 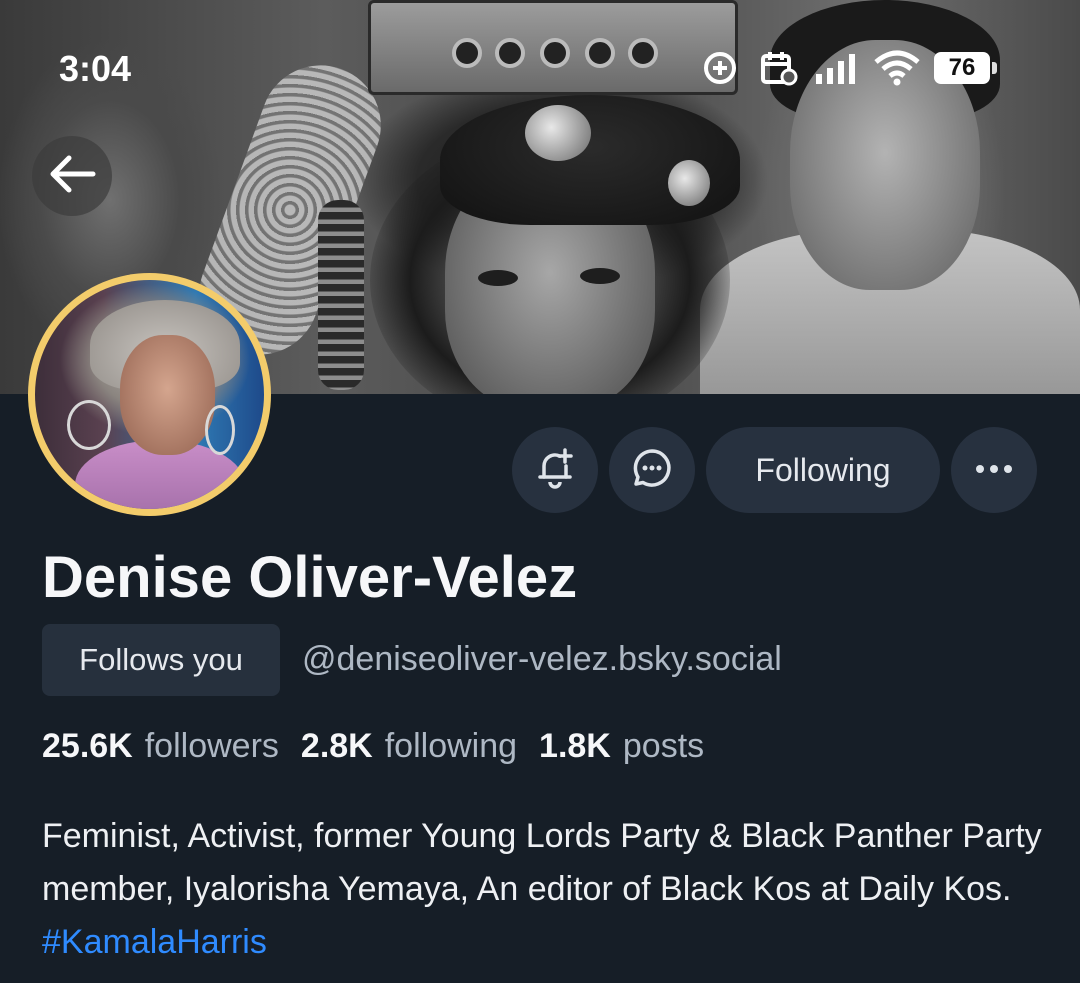 What do you see at coordinates (211, 746) in the screenshot?
I see `followers-label: followers` at bounding box center [211, 746].